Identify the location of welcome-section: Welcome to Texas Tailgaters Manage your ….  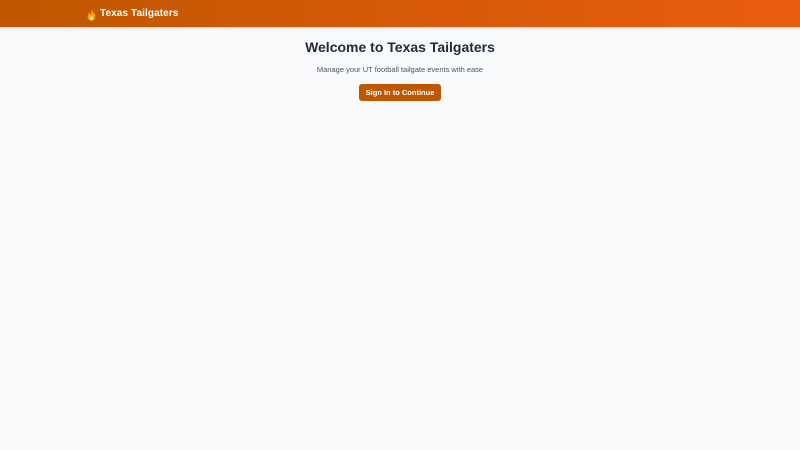
(400, 69).